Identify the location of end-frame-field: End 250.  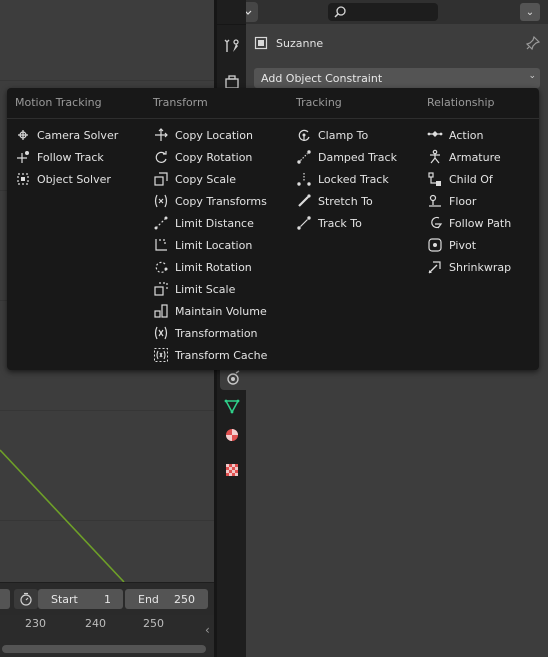
(166, 599).